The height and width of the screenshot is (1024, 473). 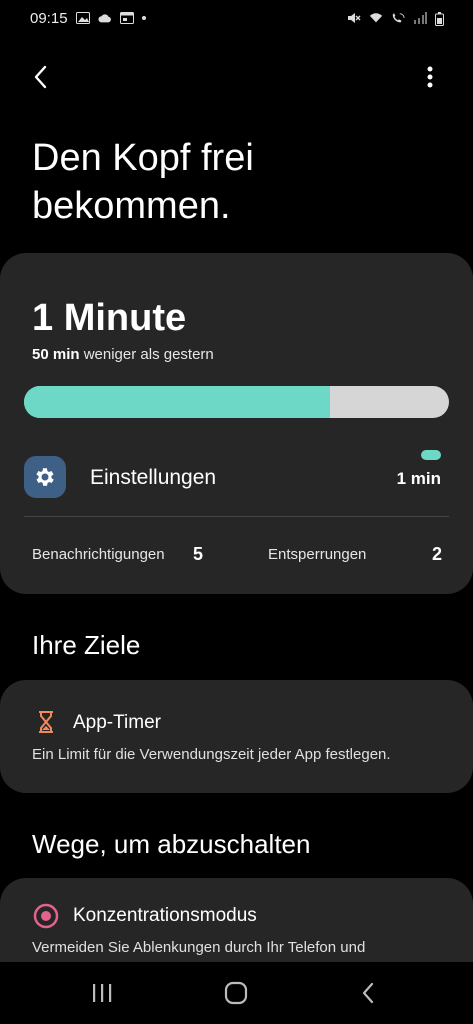 What do you see at coordinates (171, 844) in the screenshot?
I see `ways-section-title: Wege, um abzuschalten` at bounding box center [171, 844].